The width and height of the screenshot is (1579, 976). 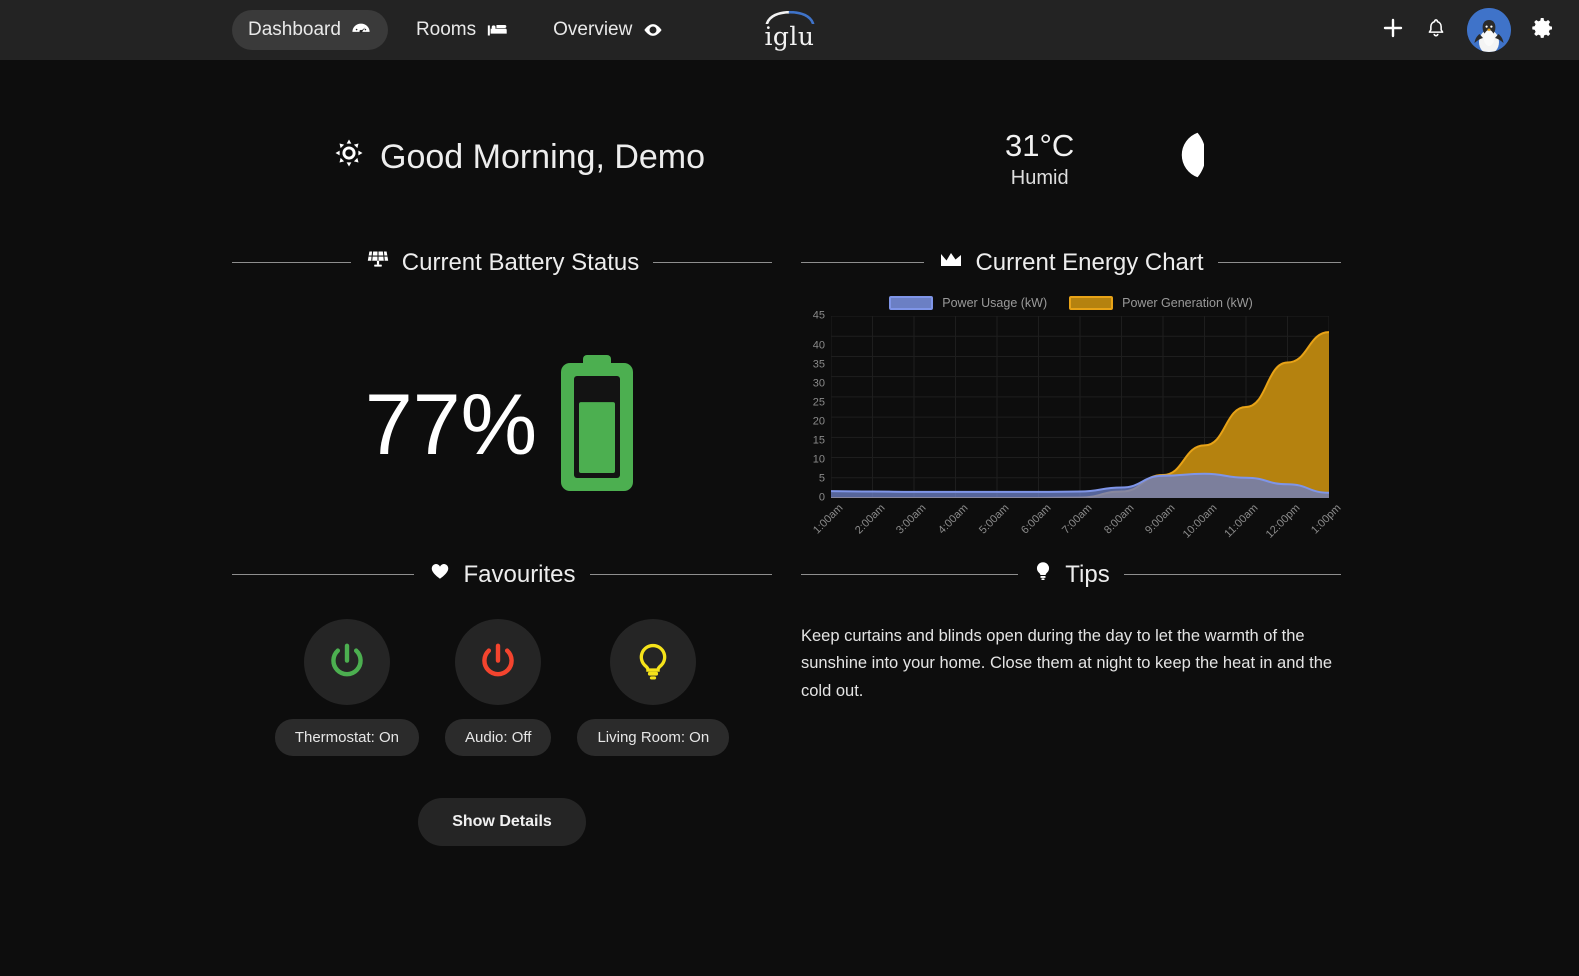 What do you see at coordinates (1187, 303) in the screenshot?
I see `legend-label: Power Generation (kW)` at bounding box center [1187, 303].